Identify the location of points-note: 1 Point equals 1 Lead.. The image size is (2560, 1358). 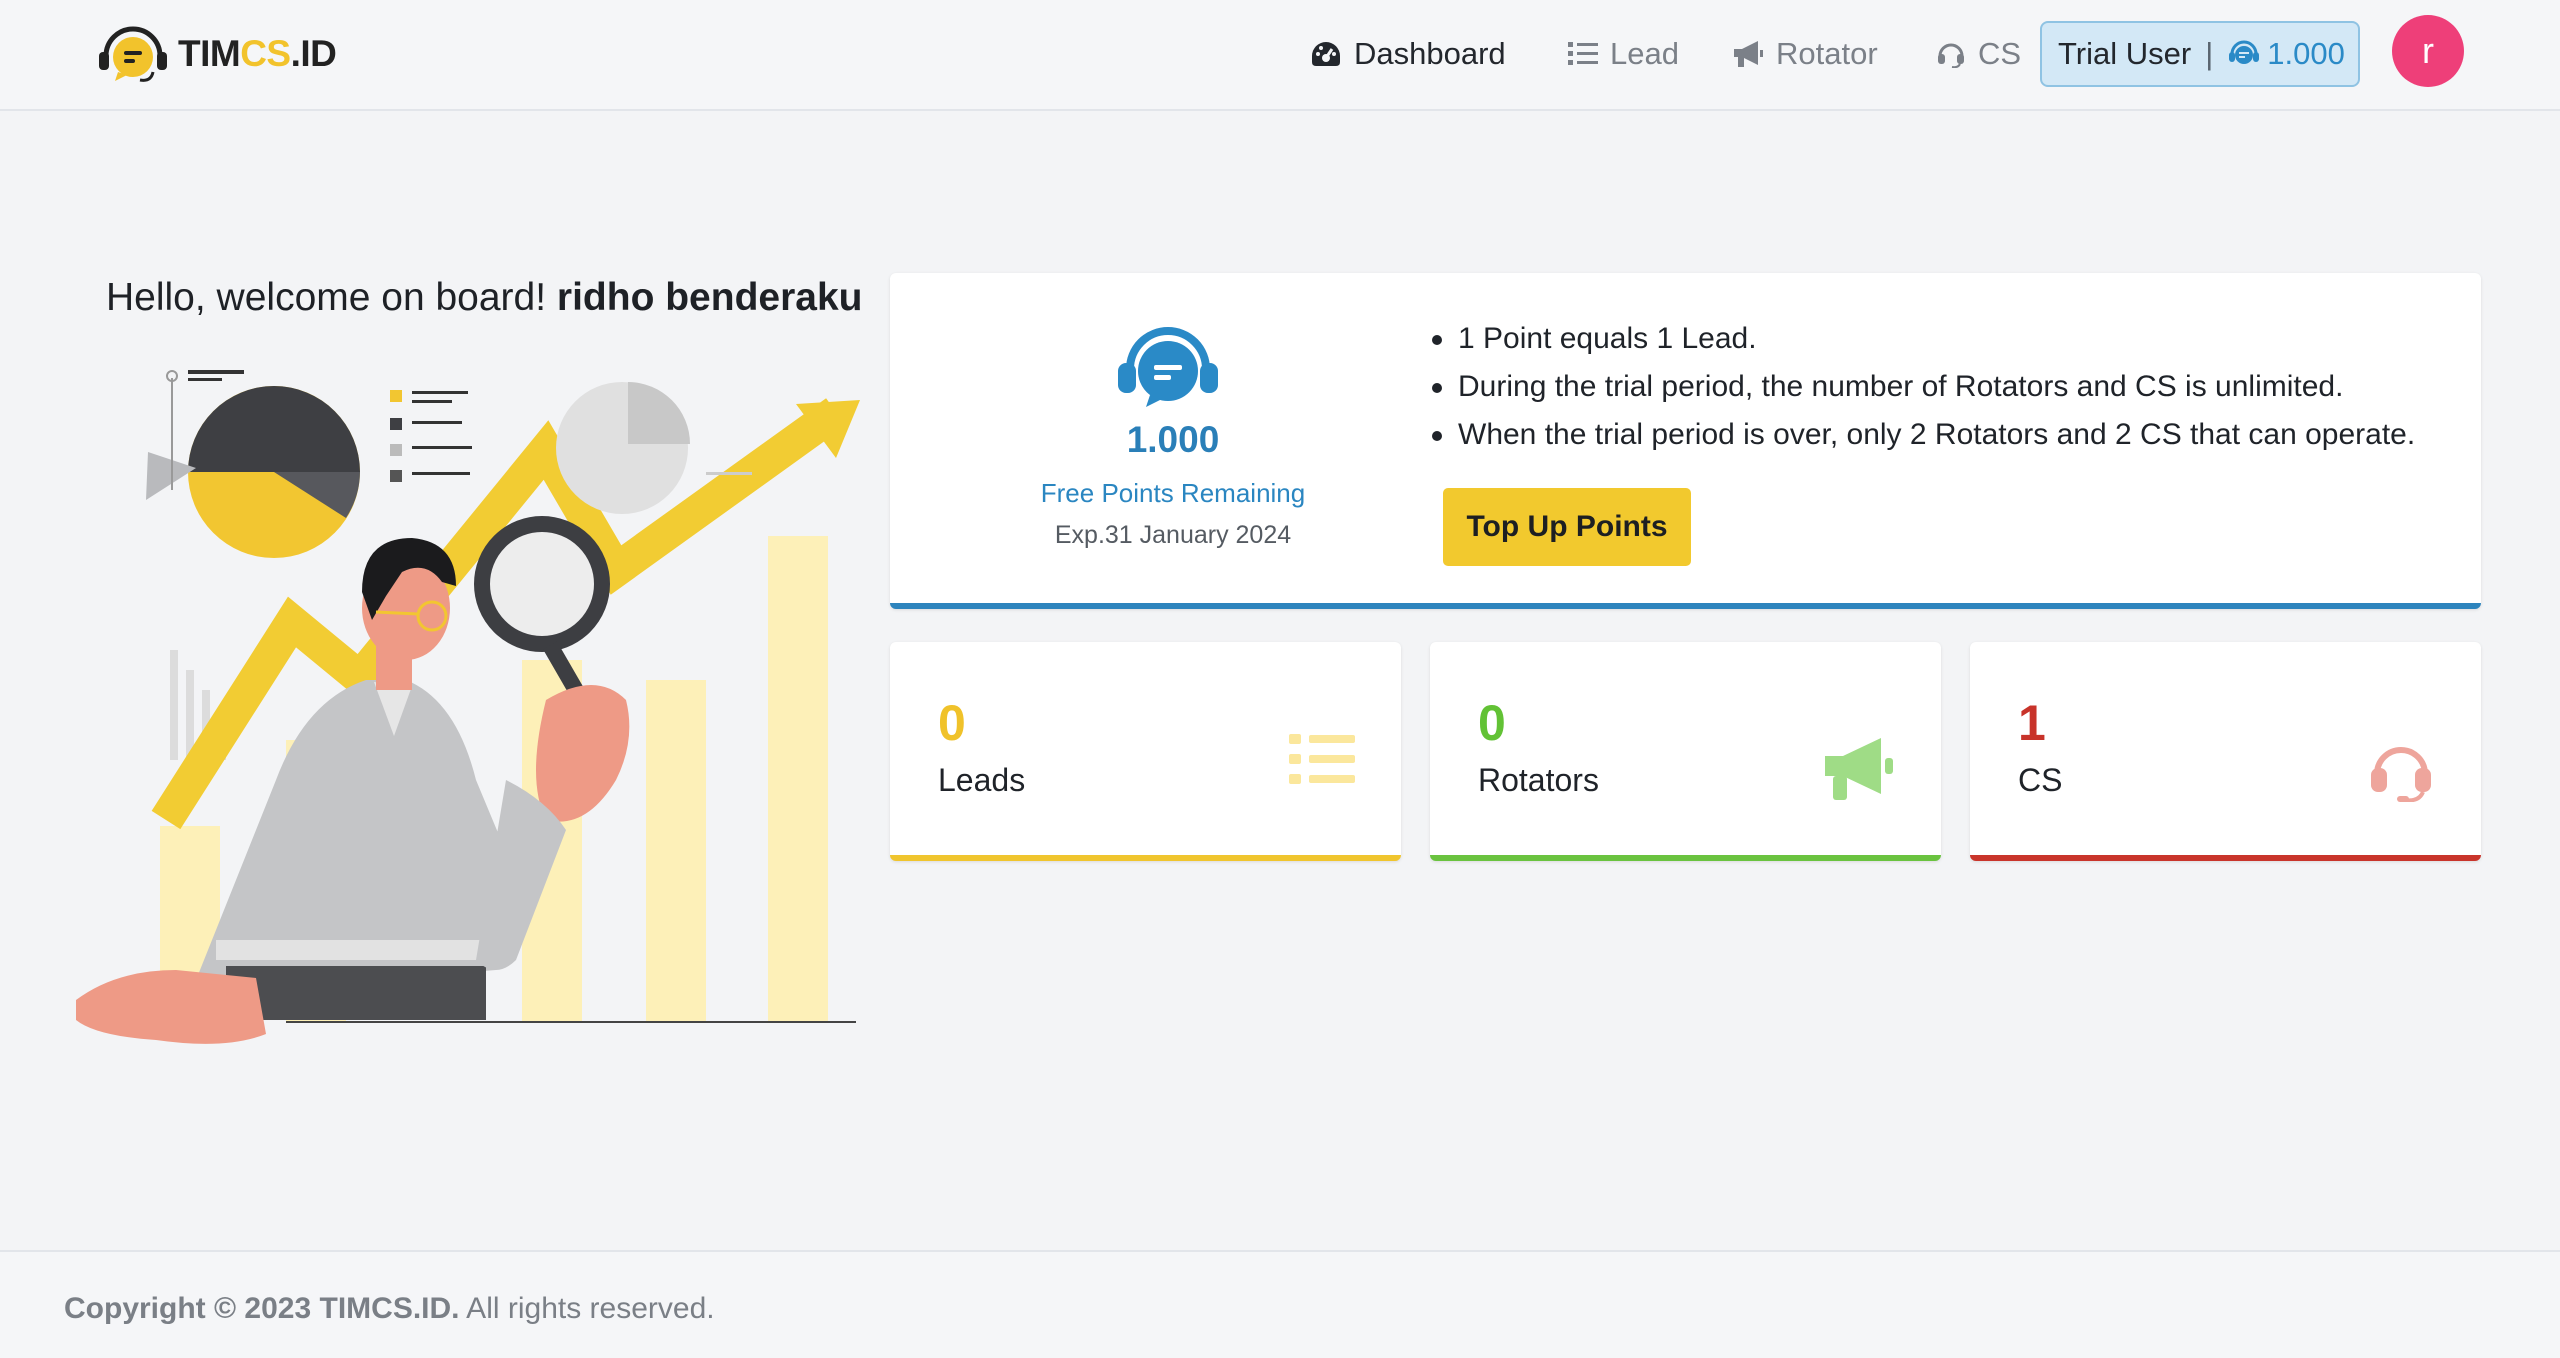
(1921, 339).